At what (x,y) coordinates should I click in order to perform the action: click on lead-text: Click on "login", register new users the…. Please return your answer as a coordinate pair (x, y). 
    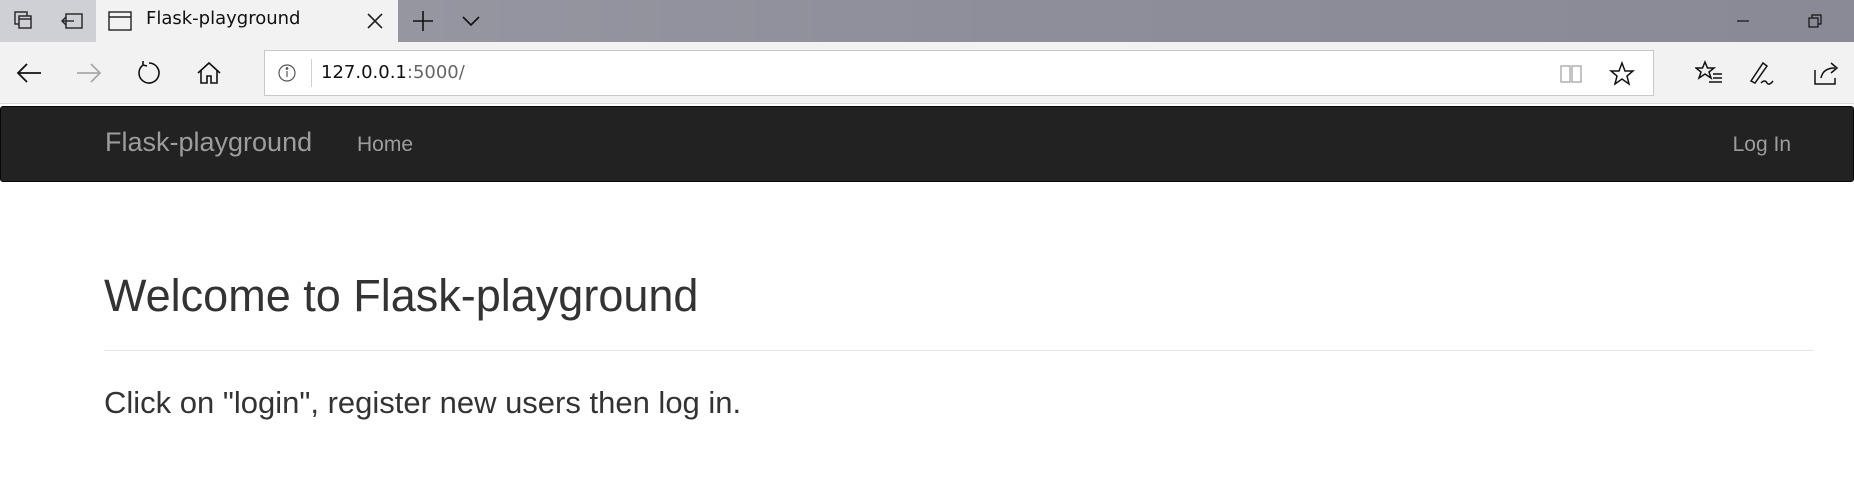
    Looking at the image, I should click on (423, 402).